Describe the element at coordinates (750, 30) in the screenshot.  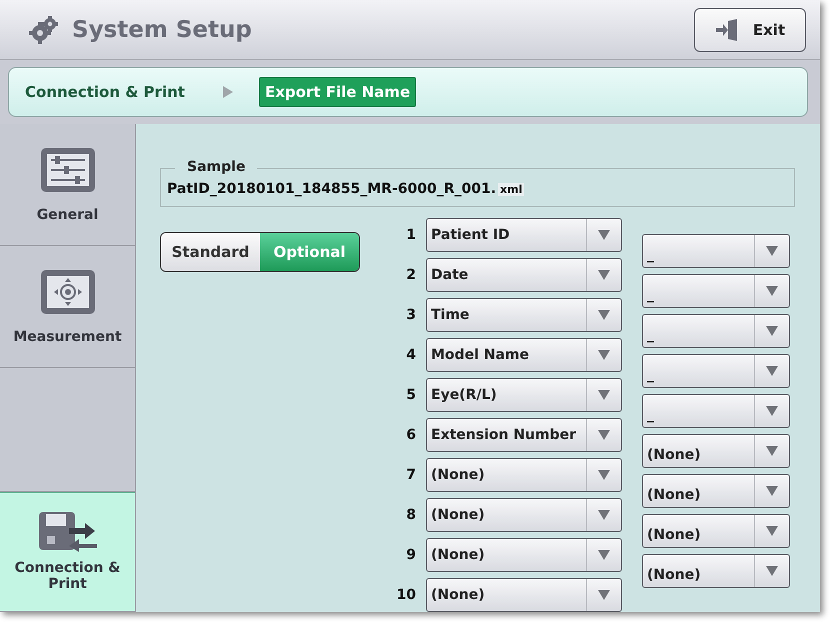
I see `exit-button: Exit` at that location.